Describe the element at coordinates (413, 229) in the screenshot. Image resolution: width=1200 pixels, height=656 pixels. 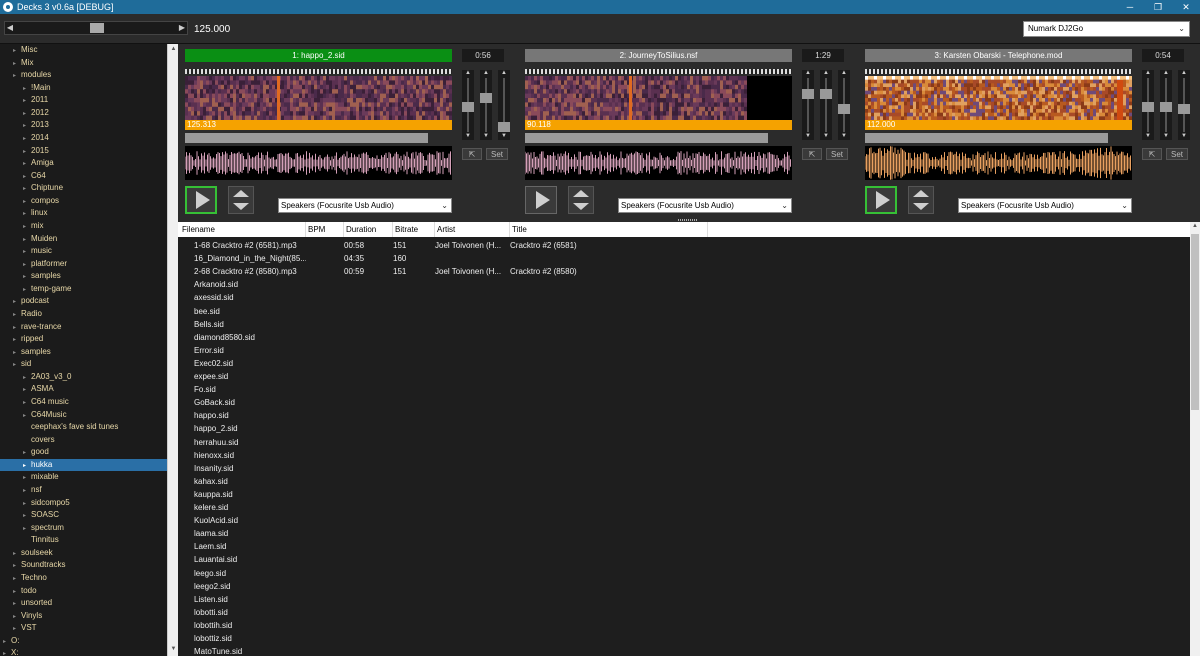
I see `column-header: Bitrate` at that location.